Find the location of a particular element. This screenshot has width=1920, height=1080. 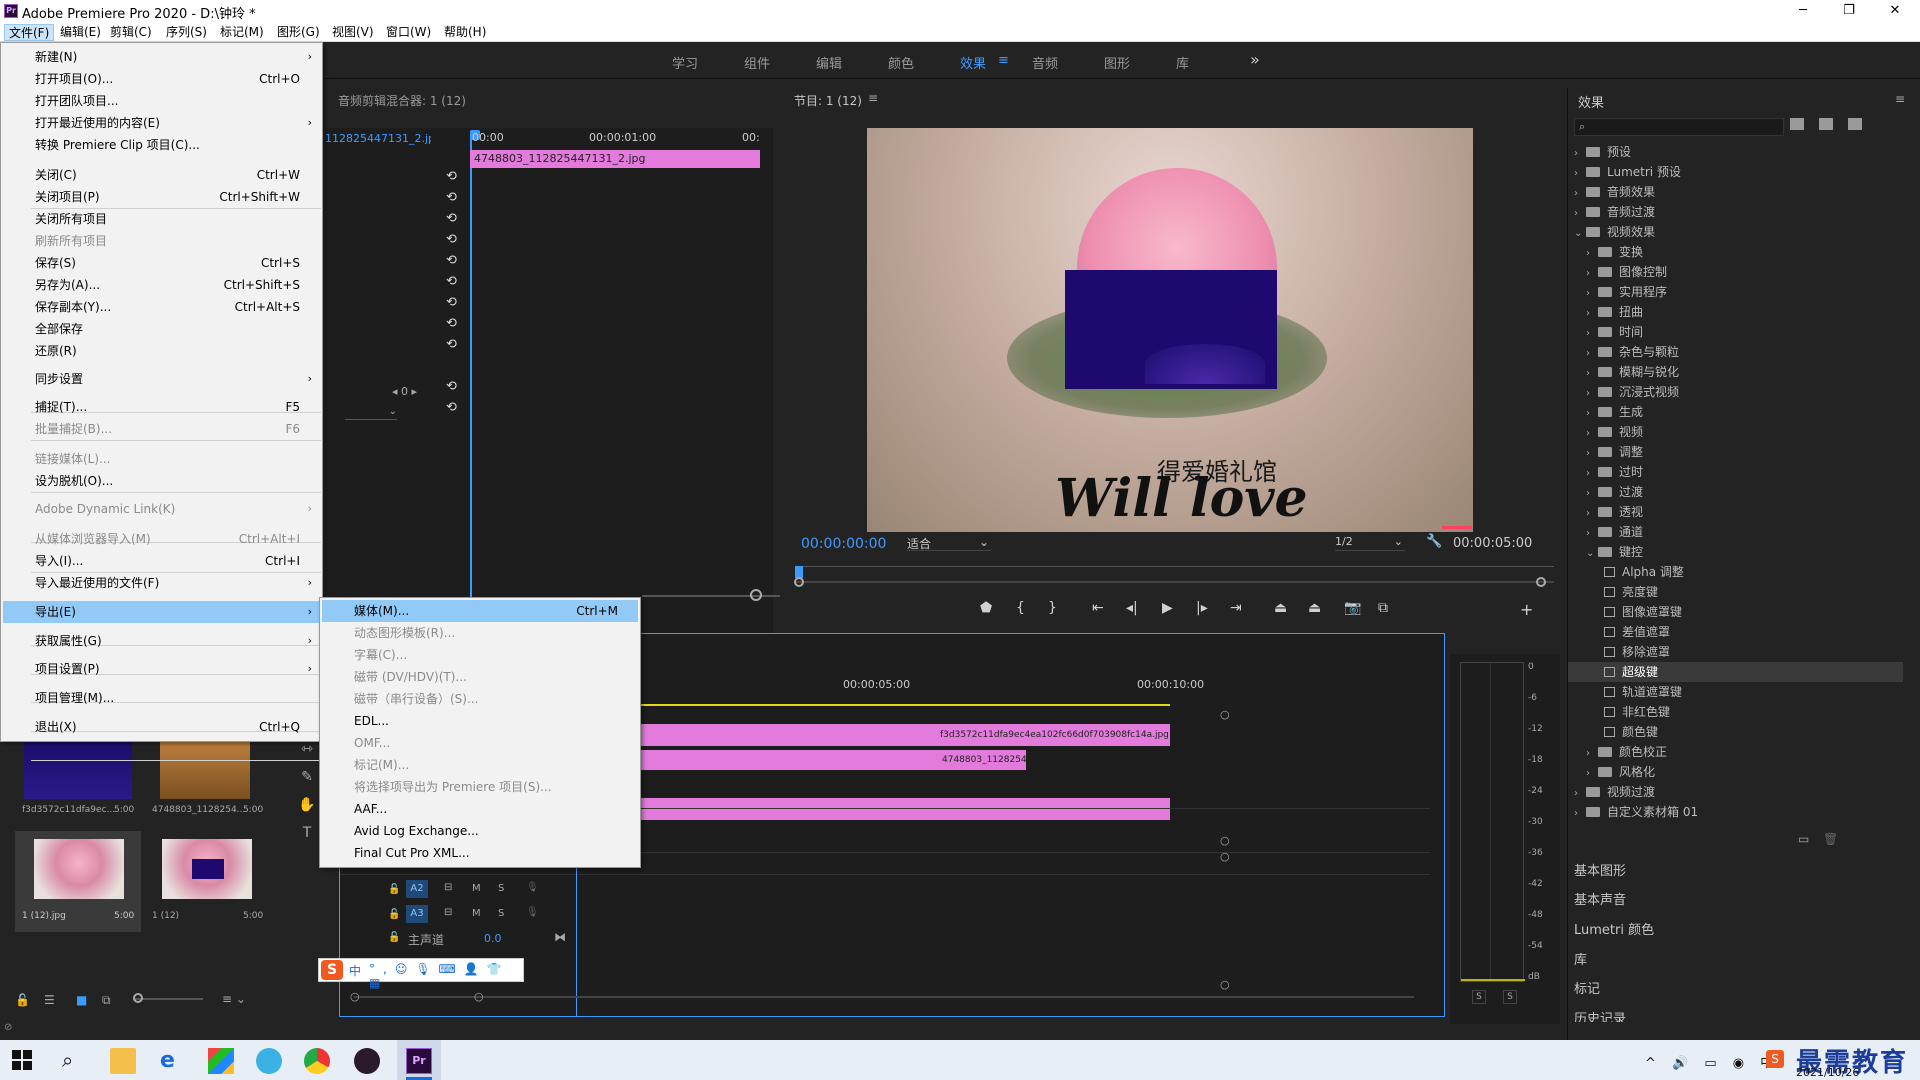

file-menu-item: 获取属性(G) › is located at coordinates (161, 641).